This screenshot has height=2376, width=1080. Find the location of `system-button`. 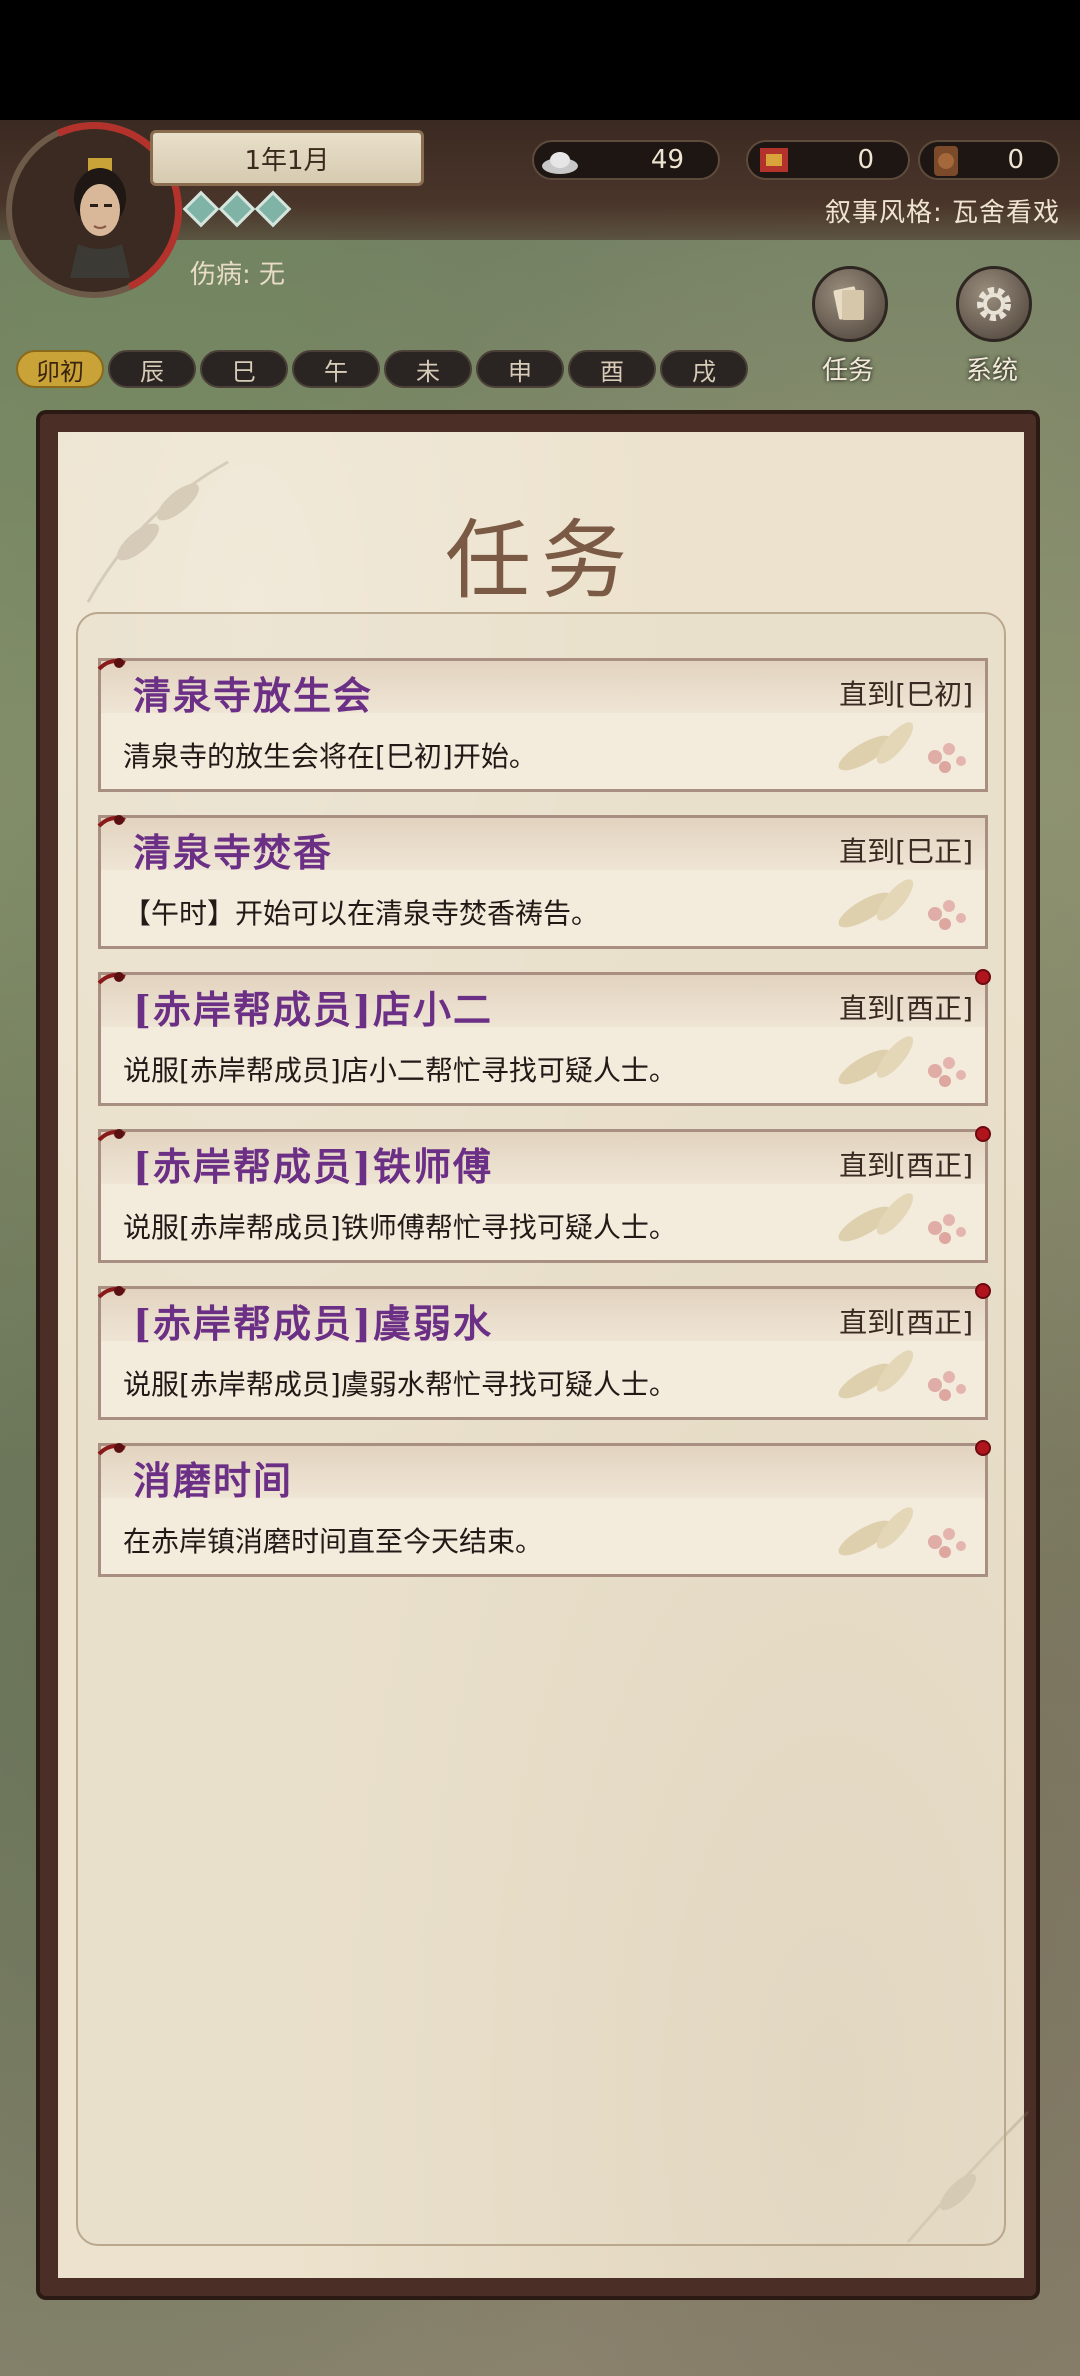

system-button is located at coordinates (994, 304).